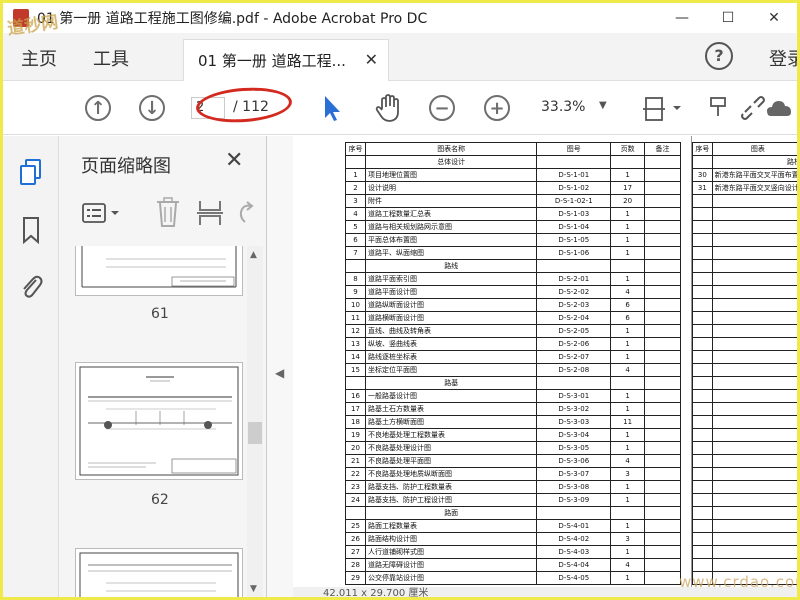 The width and height of the screenshot is (800, 600). I want to click on panel-splitter: ◀, so click(280, 366).